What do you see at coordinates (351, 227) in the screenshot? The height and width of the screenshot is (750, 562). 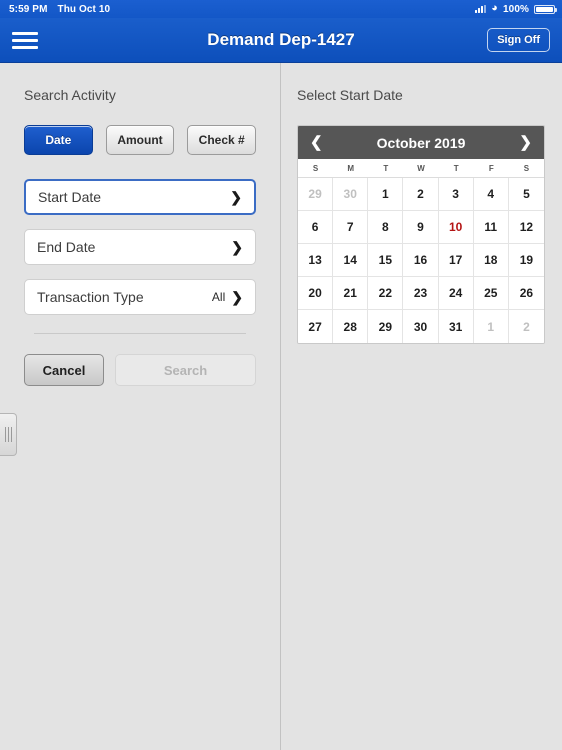 I see `calendar-day-cell: 7` at bounding box center [351, 227].